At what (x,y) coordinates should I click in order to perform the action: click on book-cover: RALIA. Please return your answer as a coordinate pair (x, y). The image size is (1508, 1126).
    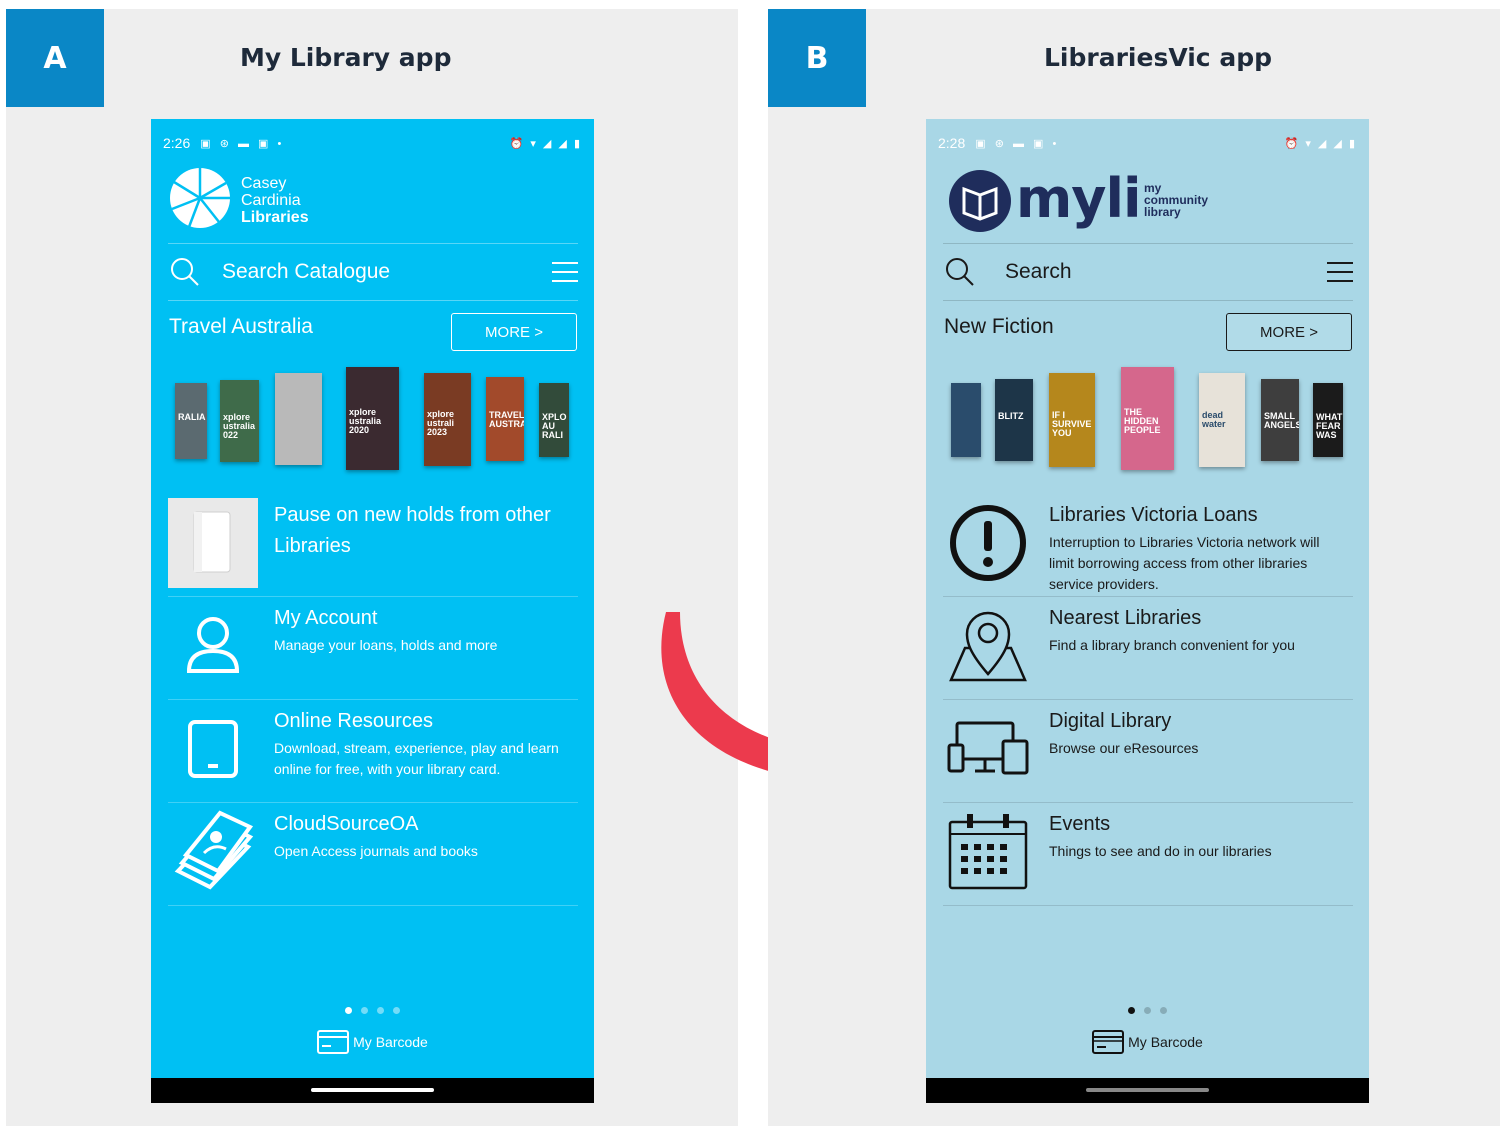
    Looking at the image, I should click on (191, 421).